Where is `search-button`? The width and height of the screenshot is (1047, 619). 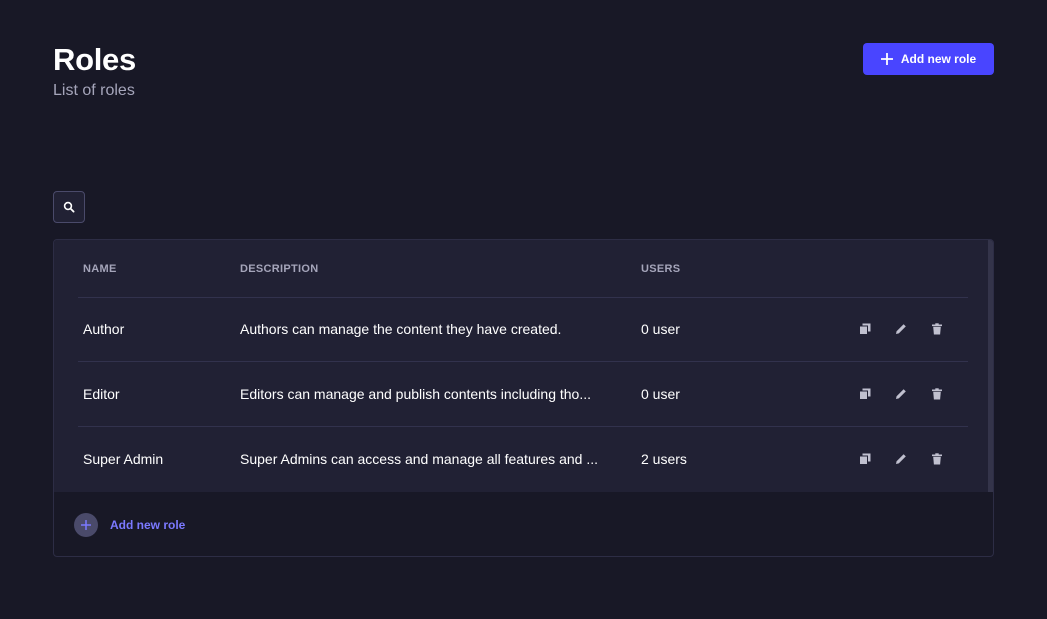
search-button is located at coordinates (69, 207).